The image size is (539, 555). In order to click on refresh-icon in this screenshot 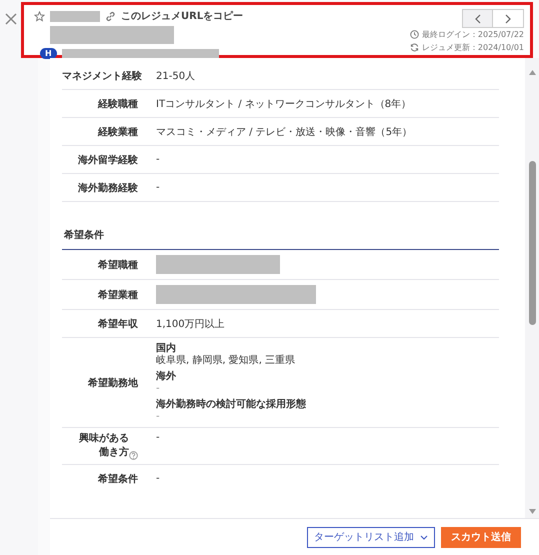, I will do `click(414, 47)`.